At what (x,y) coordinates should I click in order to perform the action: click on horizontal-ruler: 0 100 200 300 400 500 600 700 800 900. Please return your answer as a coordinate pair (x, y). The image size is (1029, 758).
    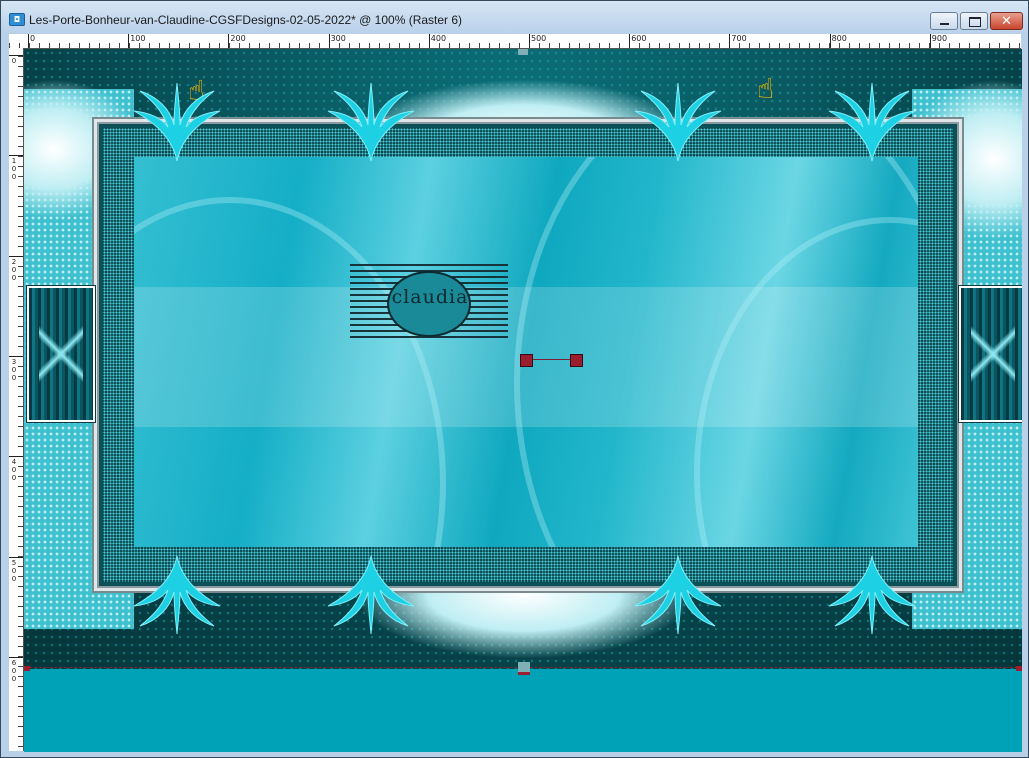
    Looking at the image, I should click on (515, 41).